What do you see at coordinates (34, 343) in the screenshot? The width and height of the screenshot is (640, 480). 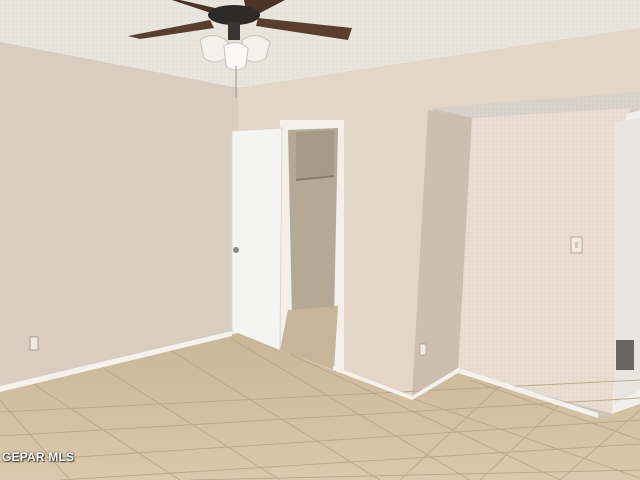 I see `wall-outlet` at bounding box center [34, 343].